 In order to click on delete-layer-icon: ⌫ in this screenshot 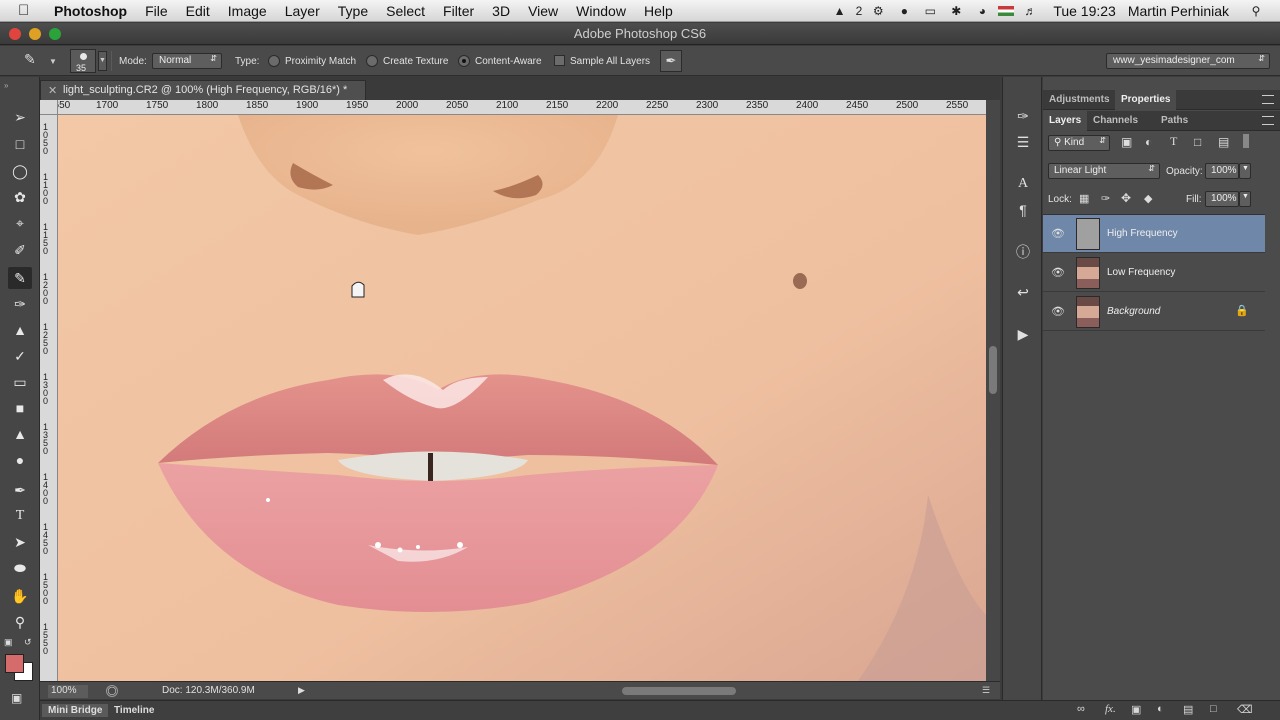, I will do `click(1245, 709)`.